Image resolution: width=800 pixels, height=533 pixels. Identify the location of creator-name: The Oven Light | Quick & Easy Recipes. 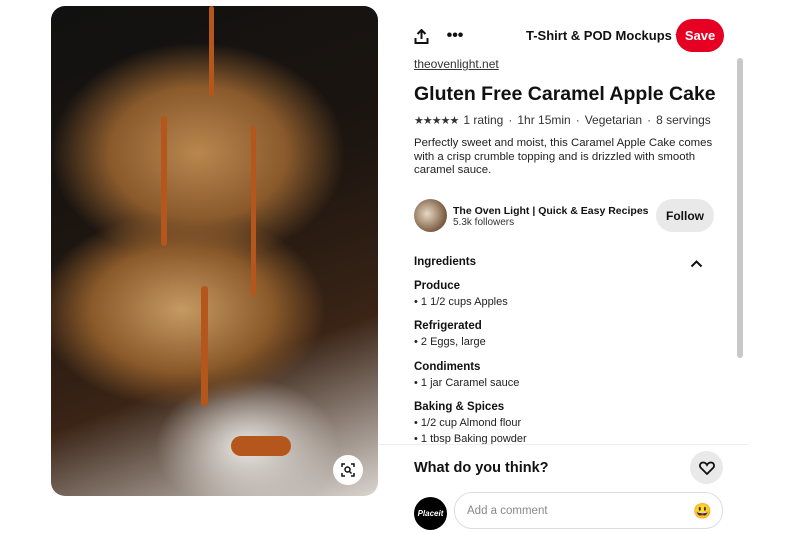
(551, 211).